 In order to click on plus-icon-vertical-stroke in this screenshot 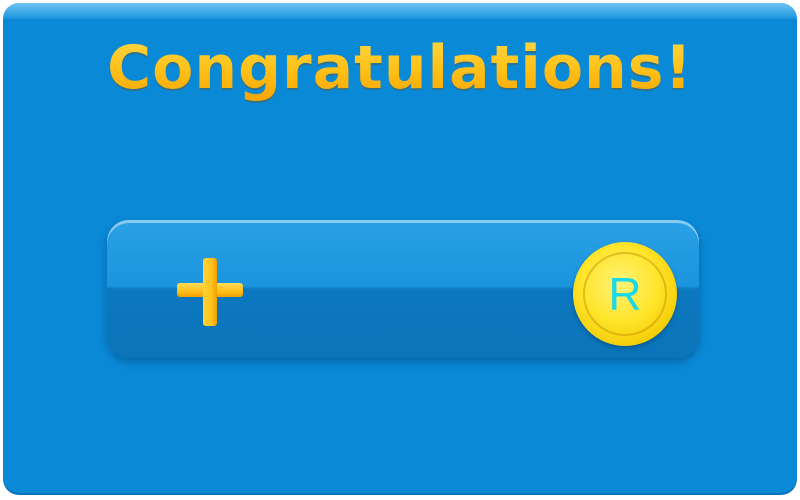, I will do `click(210, 292)`.